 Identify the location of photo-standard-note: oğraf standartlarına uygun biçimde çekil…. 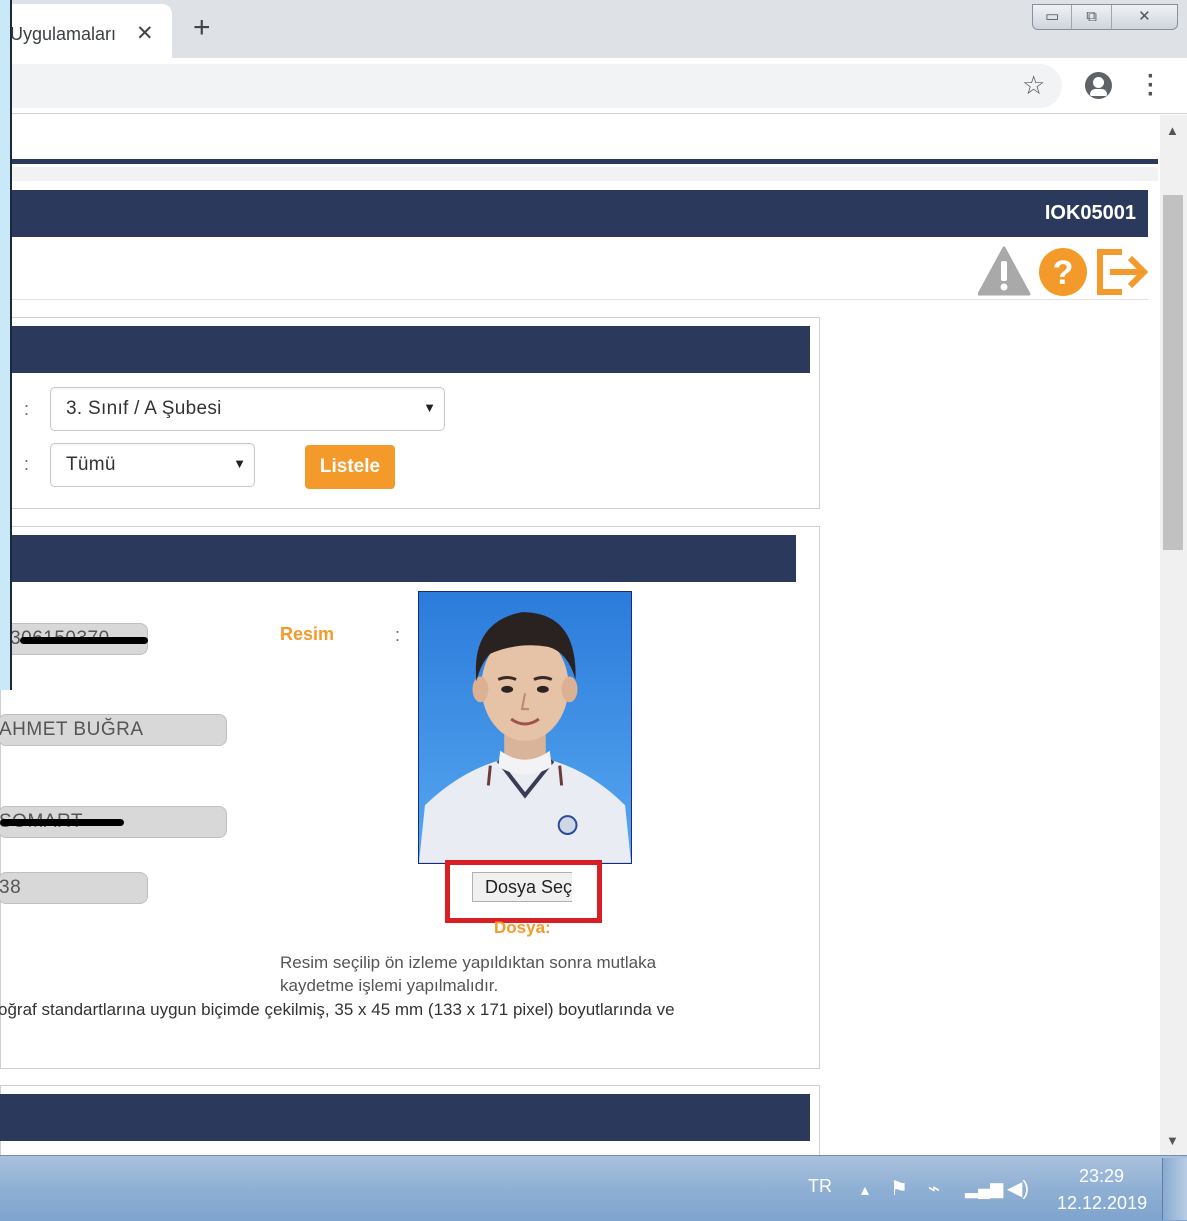
(337, 1009).